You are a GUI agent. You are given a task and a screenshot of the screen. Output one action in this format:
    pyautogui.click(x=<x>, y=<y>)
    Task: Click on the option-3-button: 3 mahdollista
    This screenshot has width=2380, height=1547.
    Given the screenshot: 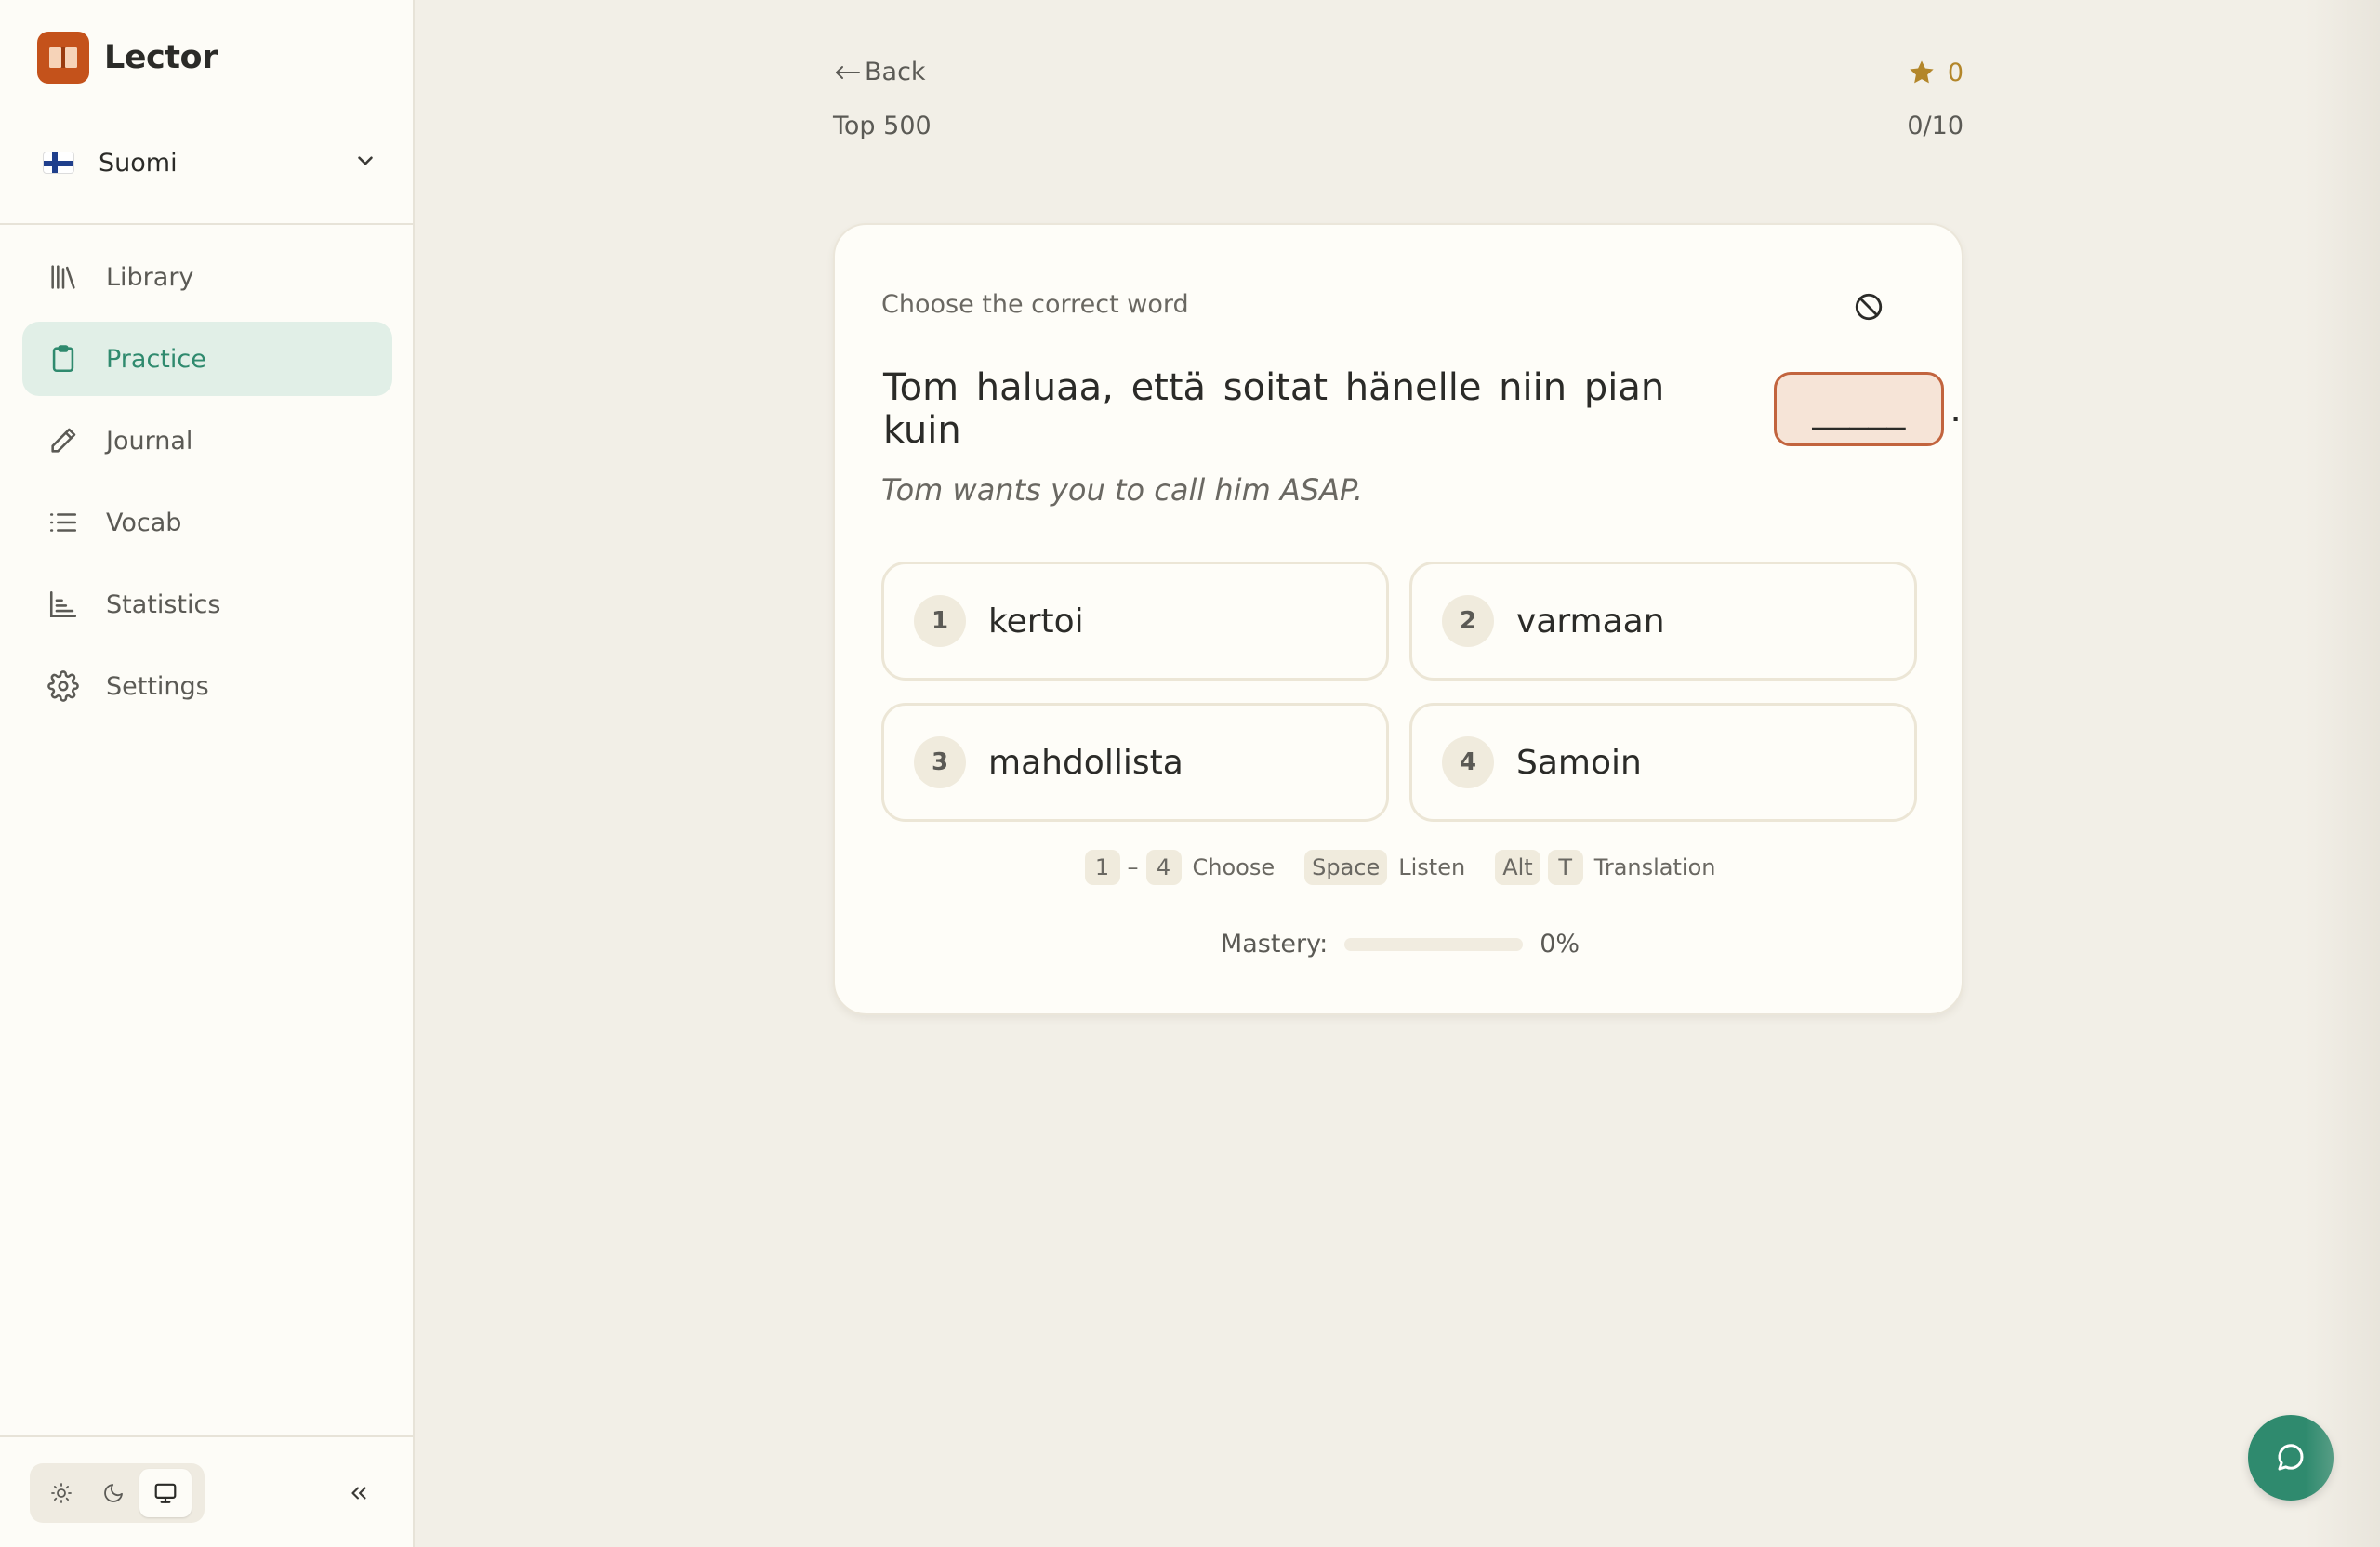 What is the action you would take?
    pyautogui.click(x=1135, y=762)
    